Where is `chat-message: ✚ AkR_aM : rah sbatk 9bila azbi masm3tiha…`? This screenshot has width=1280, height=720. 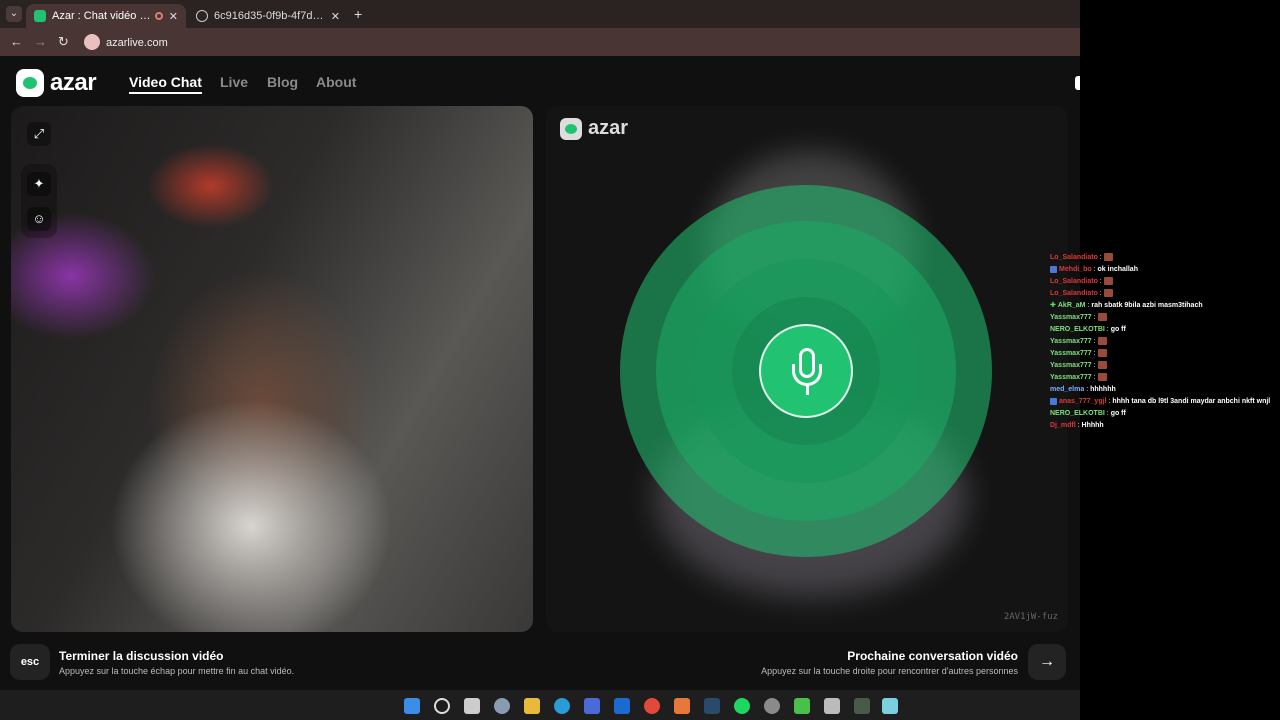 chat-message: ✚ AkR_aM : rah sbatk 9bila azbi masm3tiha… is located at coordinates (1126, 305).